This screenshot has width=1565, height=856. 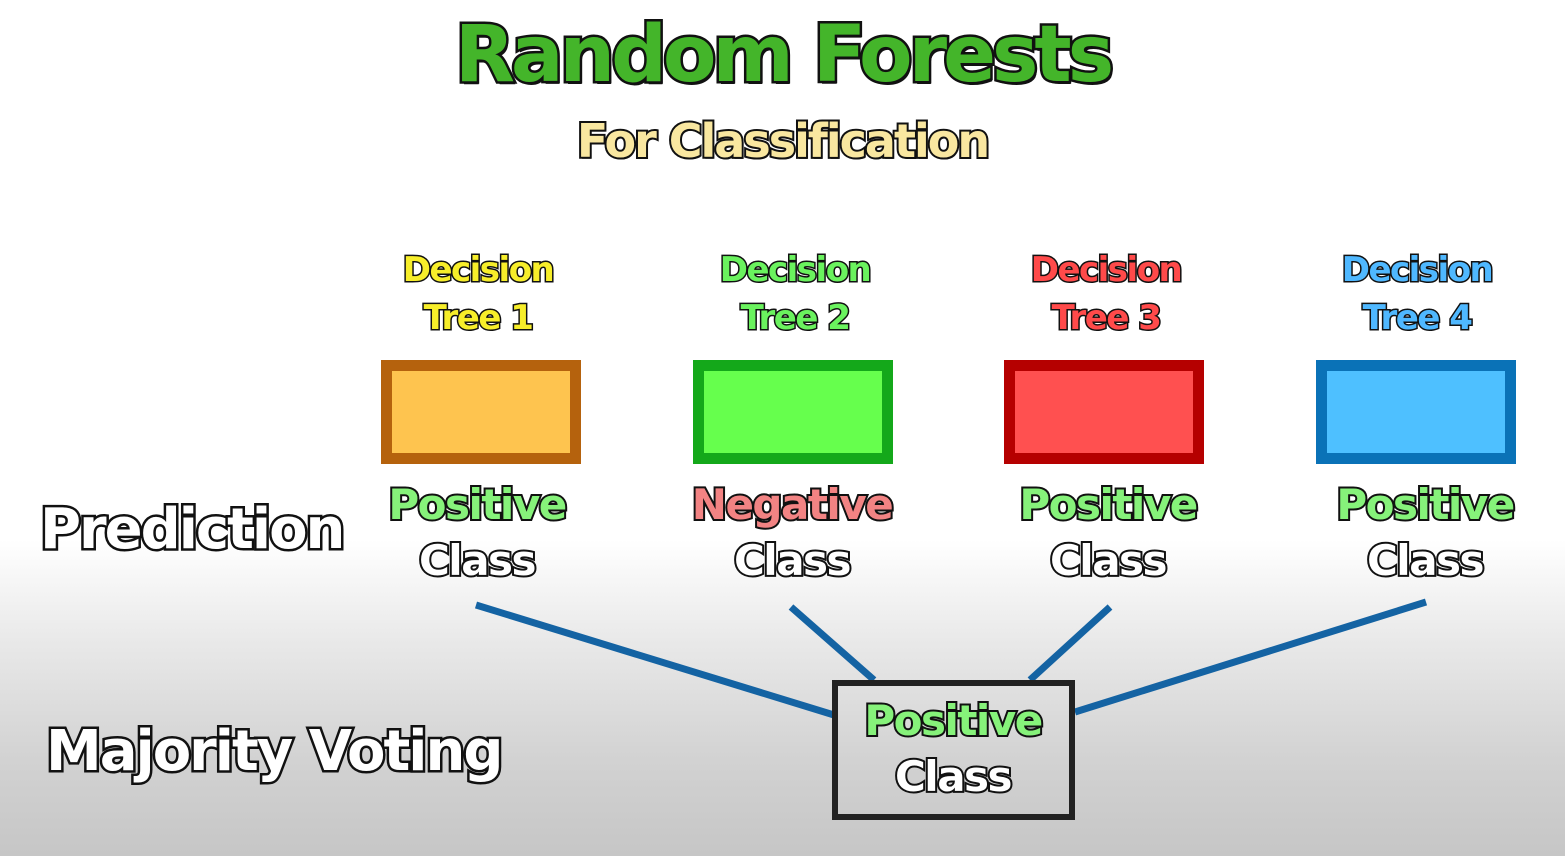 I want to click on result-word: Positive, so click(x=953, y=720).